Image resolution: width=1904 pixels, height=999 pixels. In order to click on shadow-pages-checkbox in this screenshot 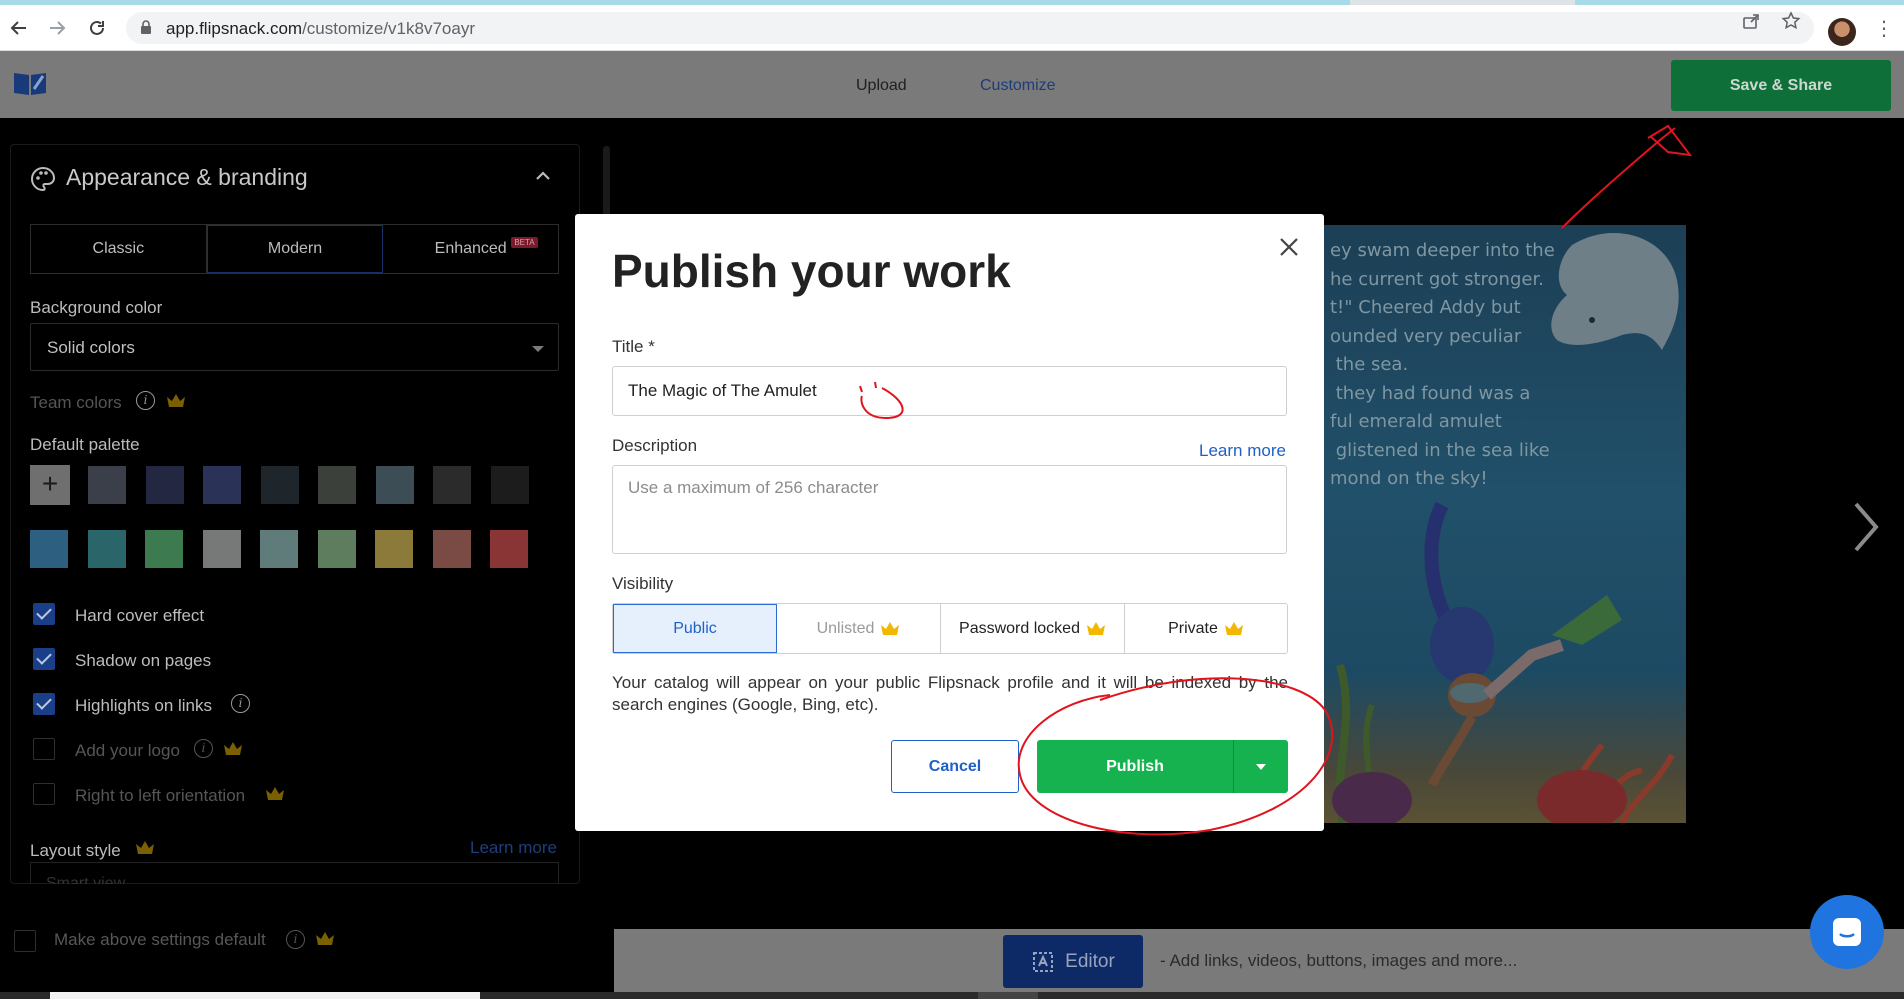, I will do `click(44, 659)`.